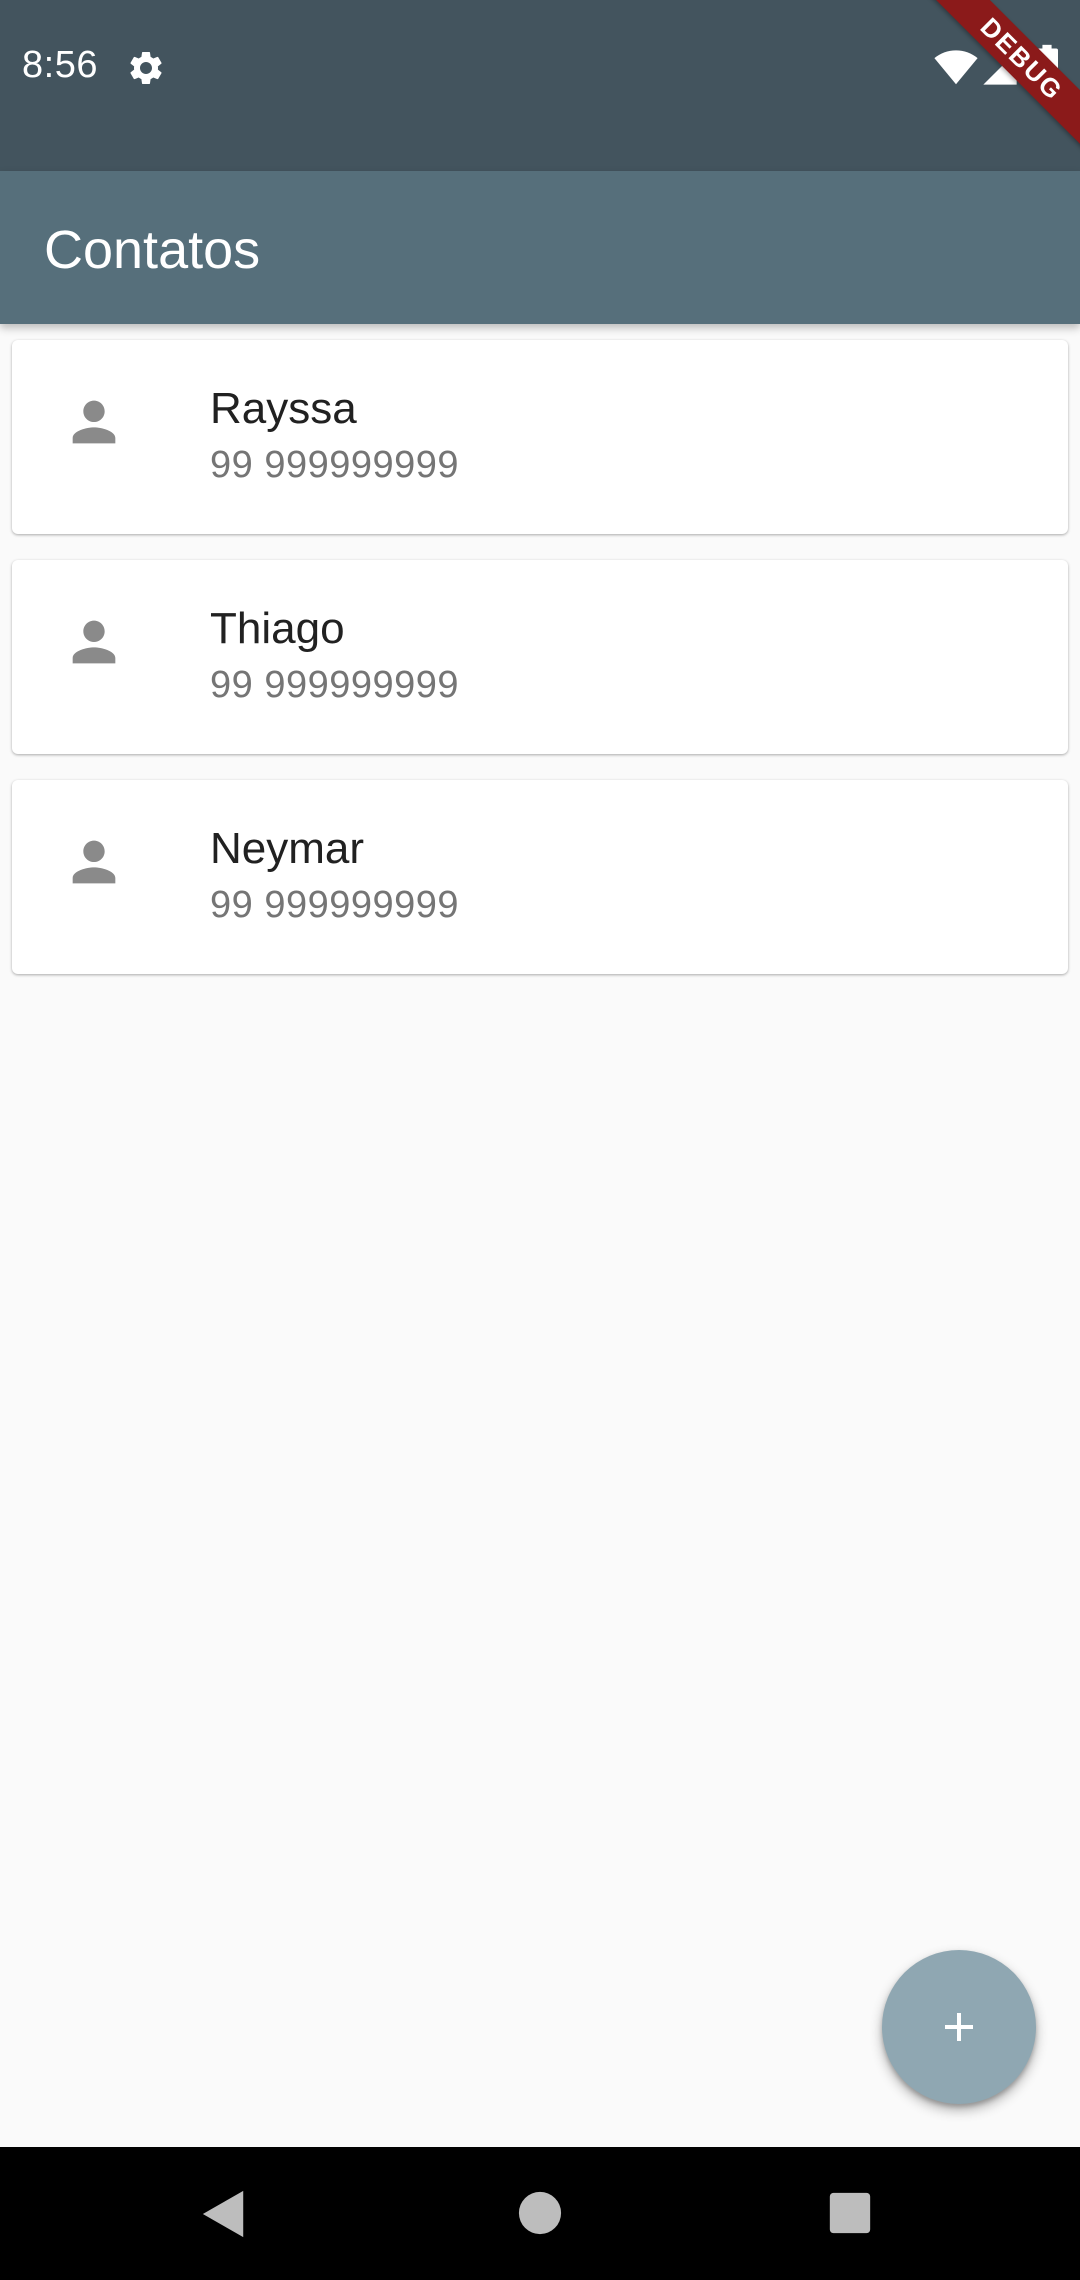 This screenshot has height=2280, width=1080. I want to click on contact-name: Thiago, so click(277, 628).